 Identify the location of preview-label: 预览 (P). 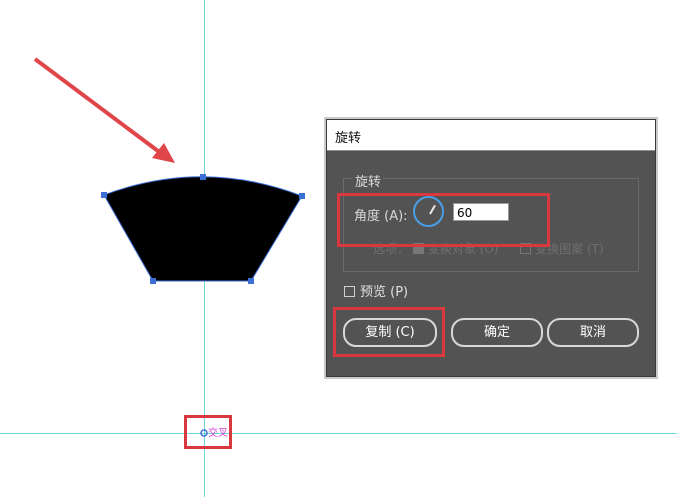
(384, 292).